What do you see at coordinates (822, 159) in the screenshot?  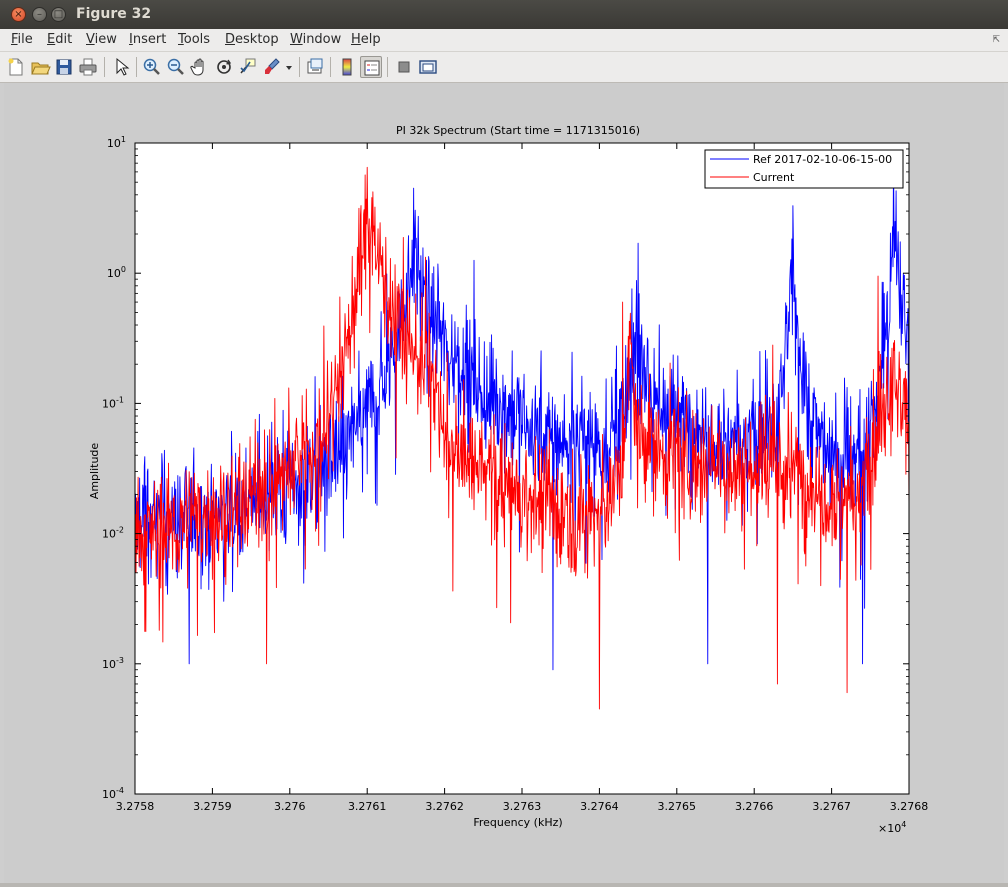 I see `legend-label-ref: Ref 2017-02-10-06-15-00` at bounding box center [822, 159].